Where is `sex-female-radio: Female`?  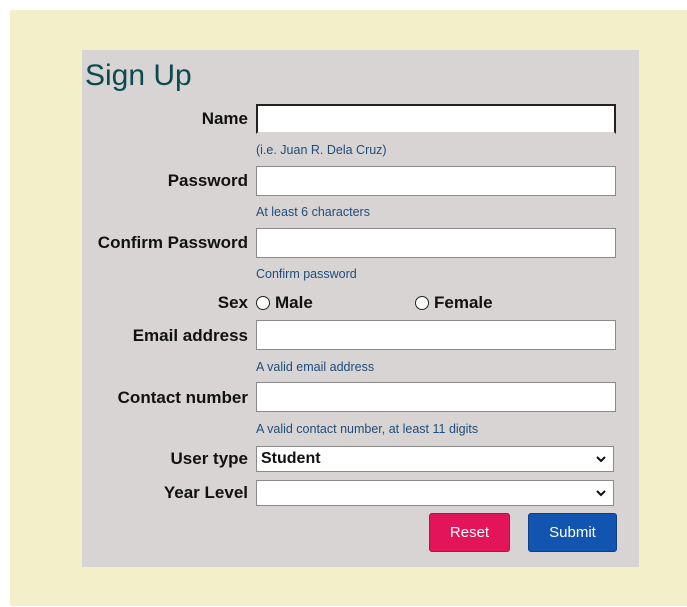
sex-female-radio: Female is located at coordinates (454, 303).